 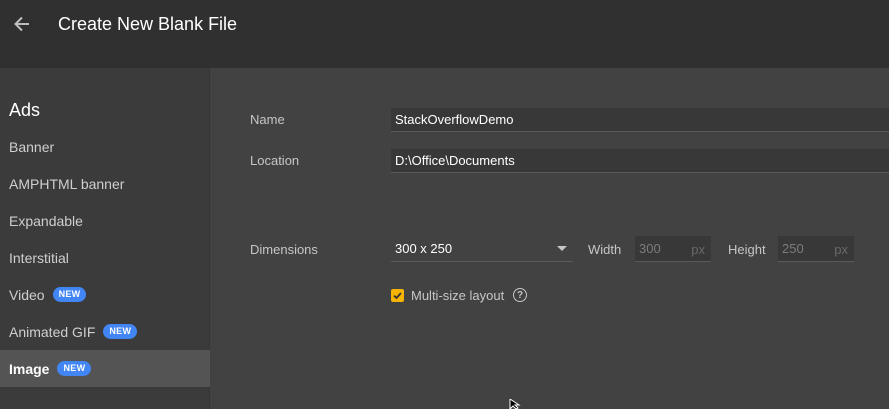 What do you see at coordinates (793, 248) in the screenshot?
I see `height-value: 250` at bounding box center [793, 248].